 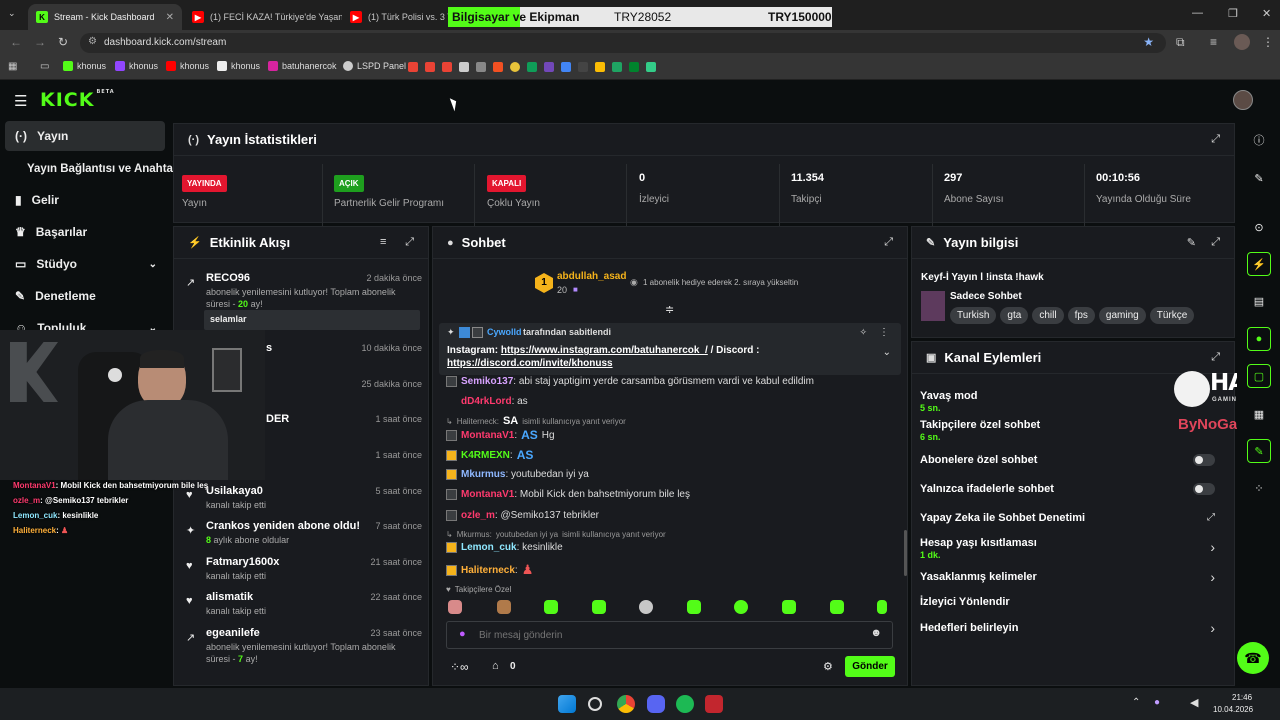 I want to click on bookmark-khonus-kick: khonus, so click(x=84, y=66).